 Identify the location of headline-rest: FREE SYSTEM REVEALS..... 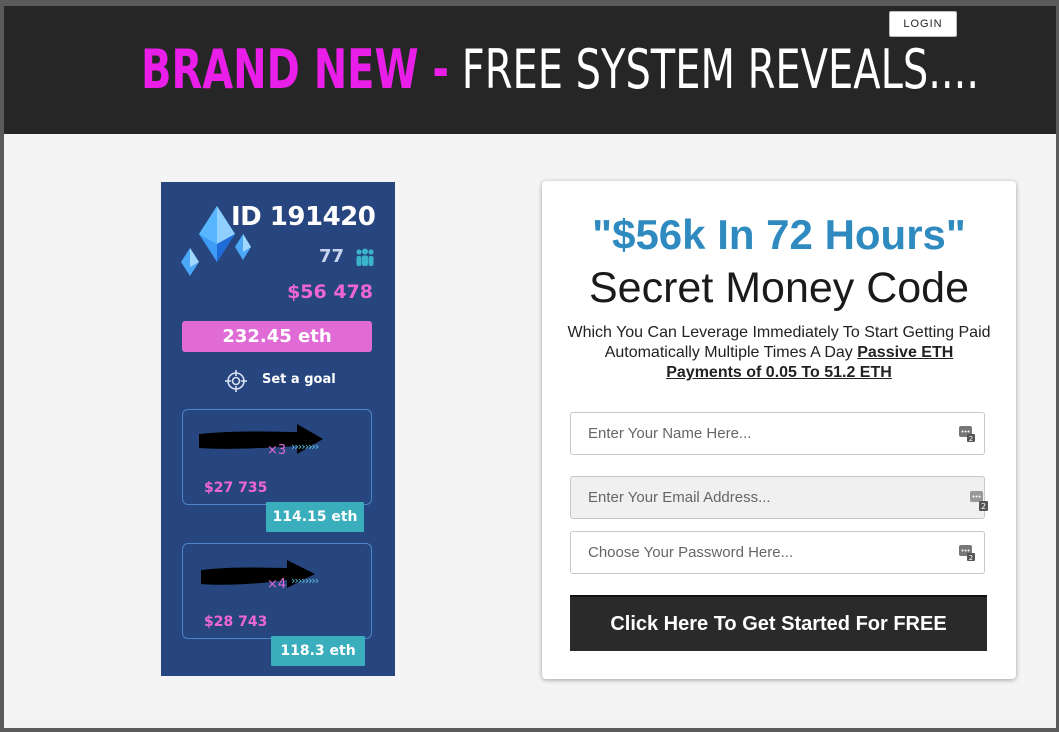
(714, 69).